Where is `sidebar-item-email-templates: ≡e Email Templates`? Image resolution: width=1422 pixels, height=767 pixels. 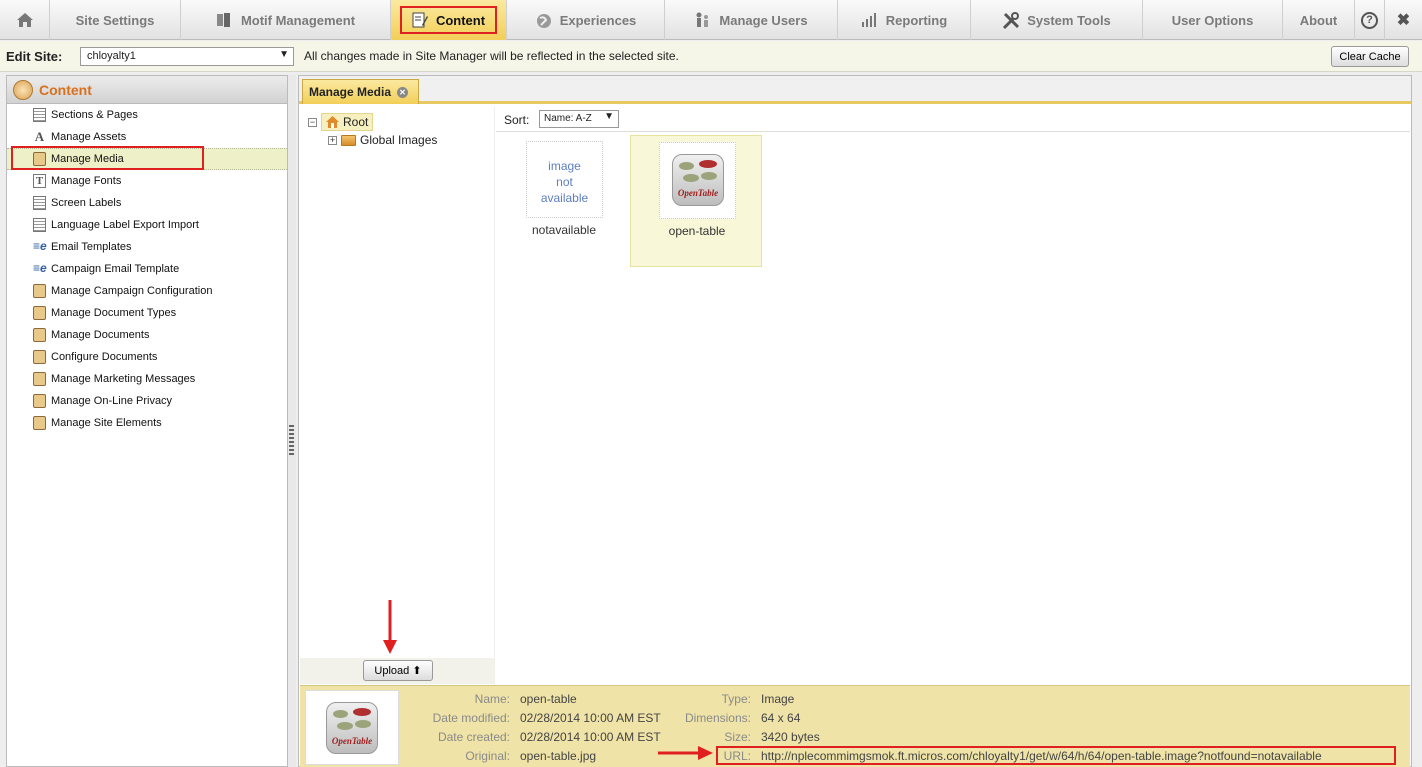
sidebar-item-email-templates: ≡e Email Templates is located at coordinates (147, 247).